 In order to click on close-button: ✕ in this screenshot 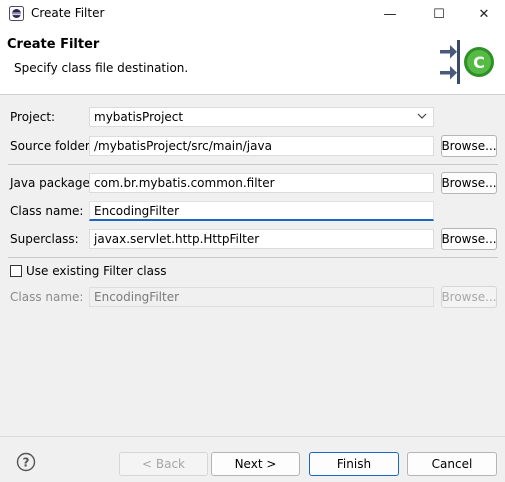, I will do `click(483, 14)`.